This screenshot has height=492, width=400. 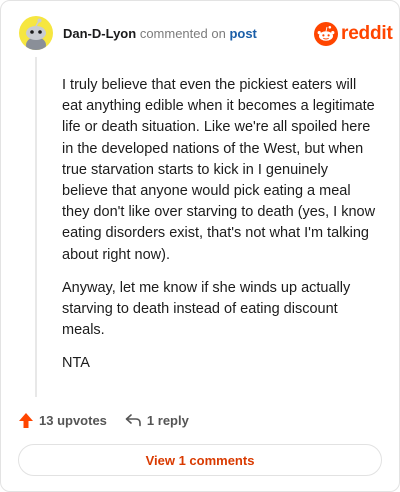 I want to click on reply-arrow-icon, so click(x=133, y=420).